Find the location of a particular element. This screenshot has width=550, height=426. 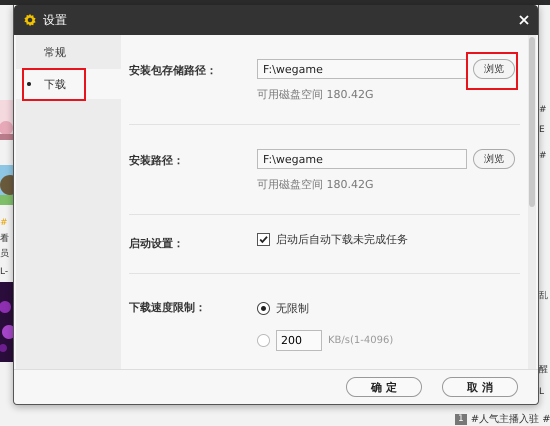

dialog-button: 确 定 is located at coordinates (384, 387).